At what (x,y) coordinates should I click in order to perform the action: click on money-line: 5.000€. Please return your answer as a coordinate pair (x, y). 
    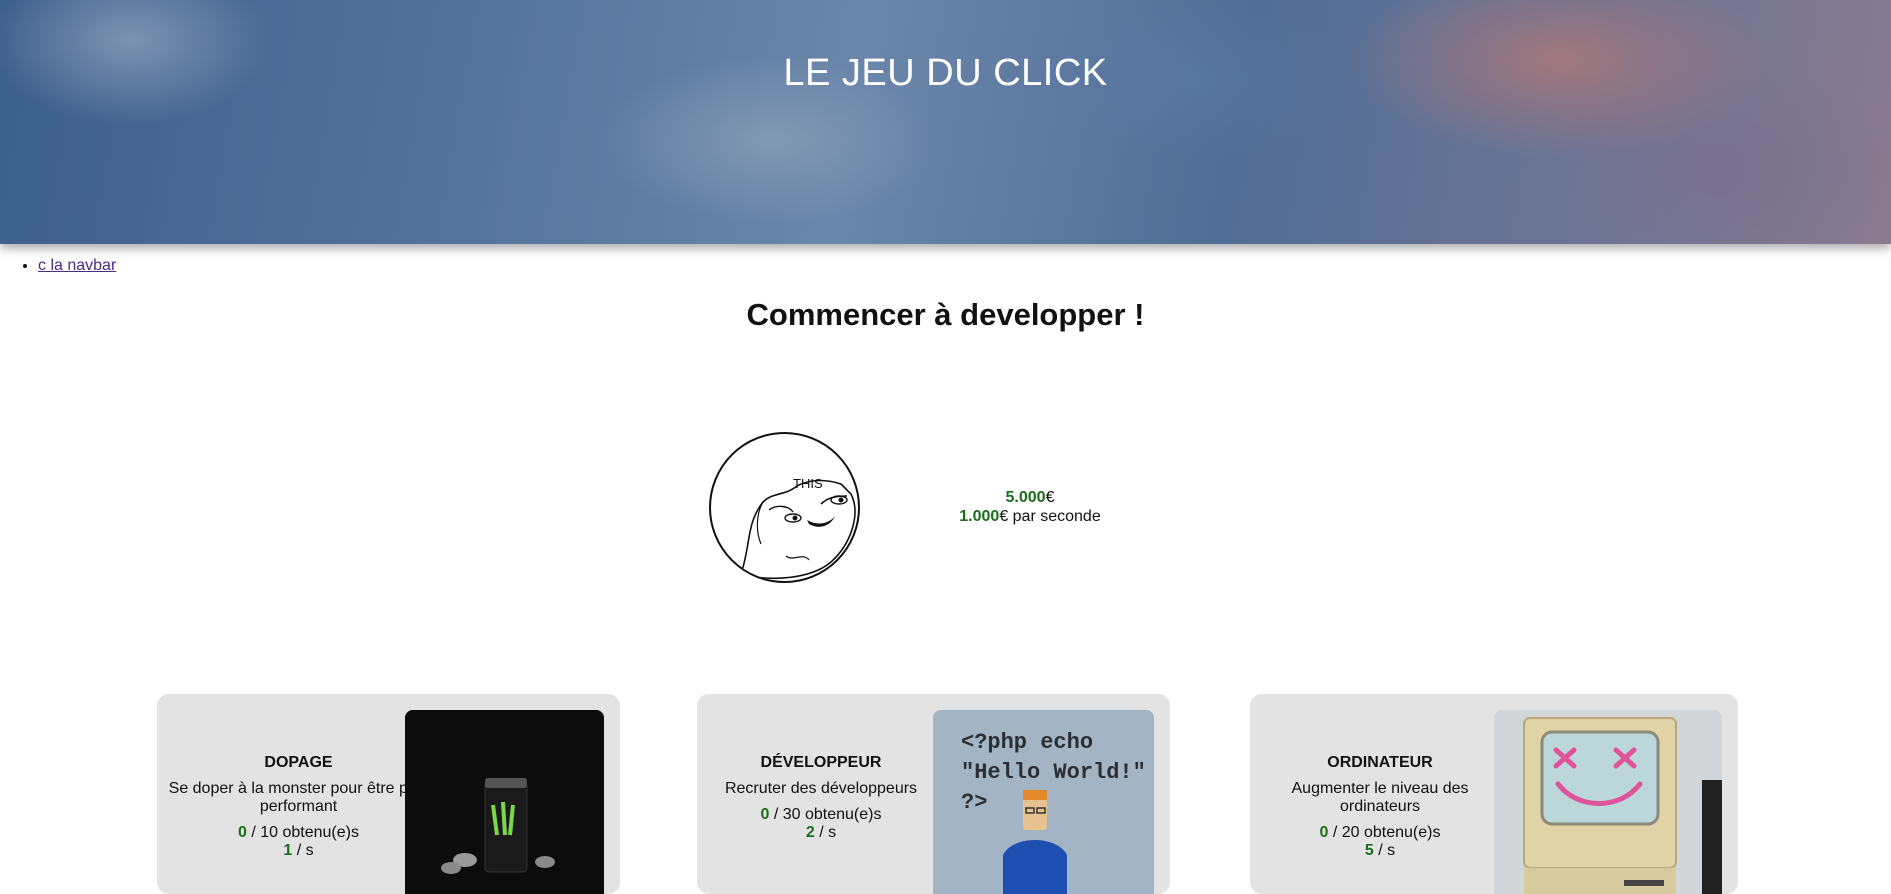
    Looking at the image, I should click on (1030, 497).